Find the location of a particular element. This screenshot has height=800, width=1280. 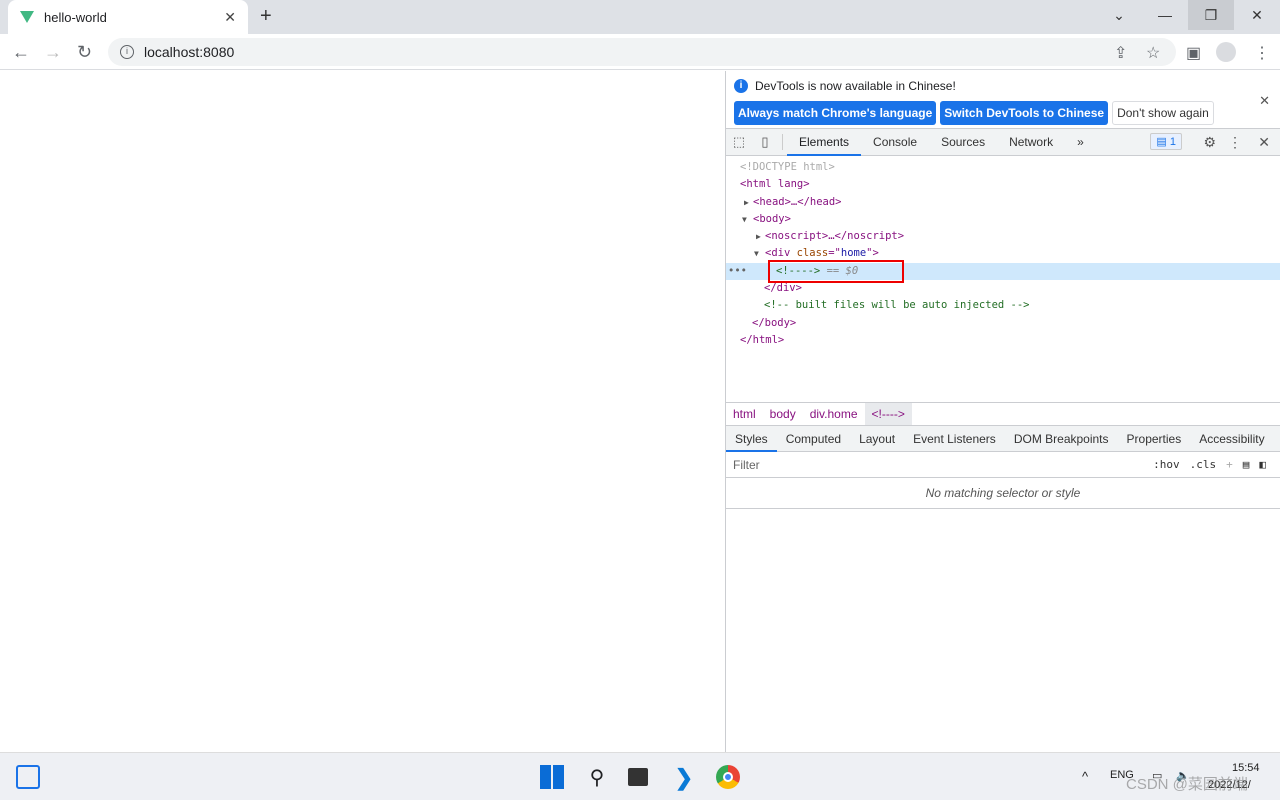

vue-logo-icon is located at coordinates (27, 17).